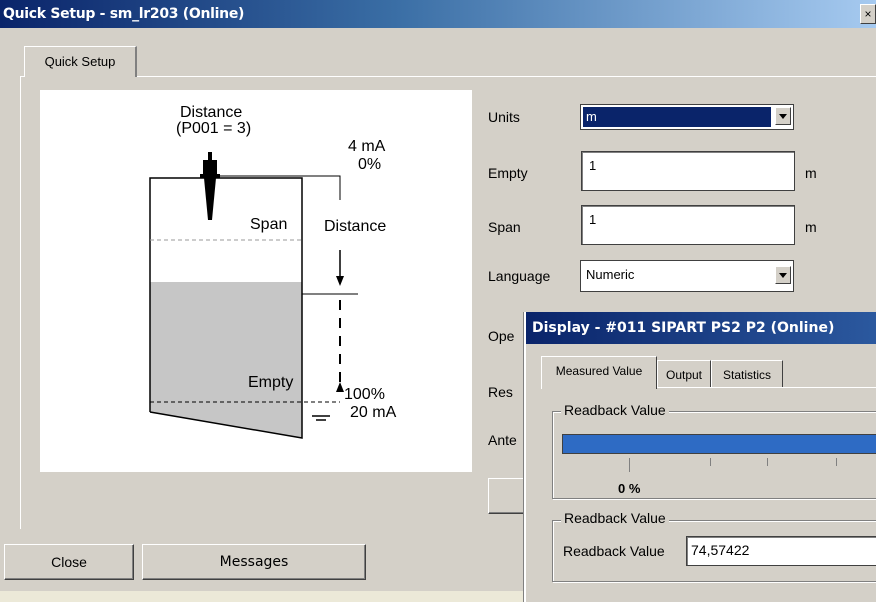  I want to click on units-select: m, so click(687, 117).